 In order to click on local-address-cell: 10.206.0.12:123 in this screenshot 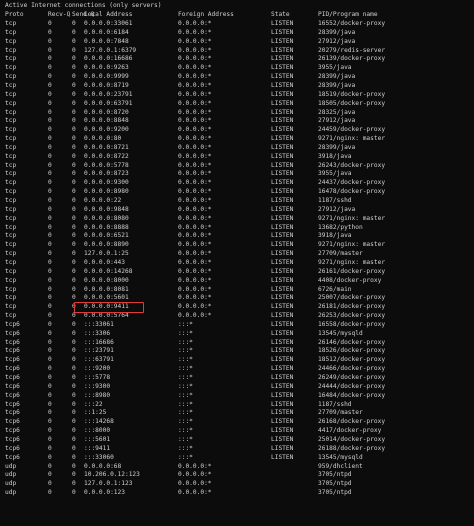, I will do `click(112, 475)`.